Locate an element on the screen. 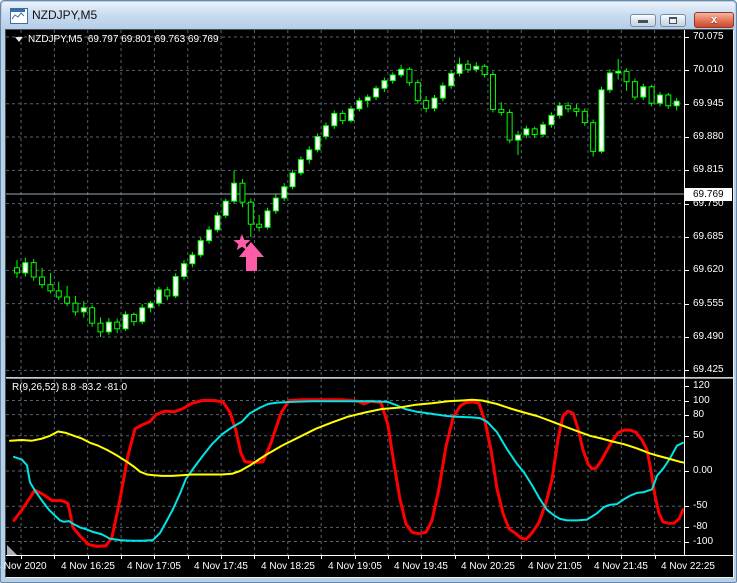 The width and height of the screenshot is (737, 583). chart-header: NZDJPY,M5 69.797 69.801 69.763 69.769 is located at coordinates (117, 39).